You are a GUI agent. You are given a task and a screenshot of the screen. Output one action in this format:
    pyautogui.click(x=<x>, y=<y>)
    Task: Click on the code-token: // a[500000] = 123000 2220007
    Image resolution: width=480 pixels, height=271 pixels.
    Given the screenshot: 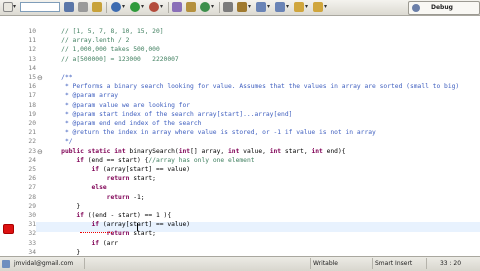 What is the action you would take?
    pyautogui.click(x=112, y=59)
    